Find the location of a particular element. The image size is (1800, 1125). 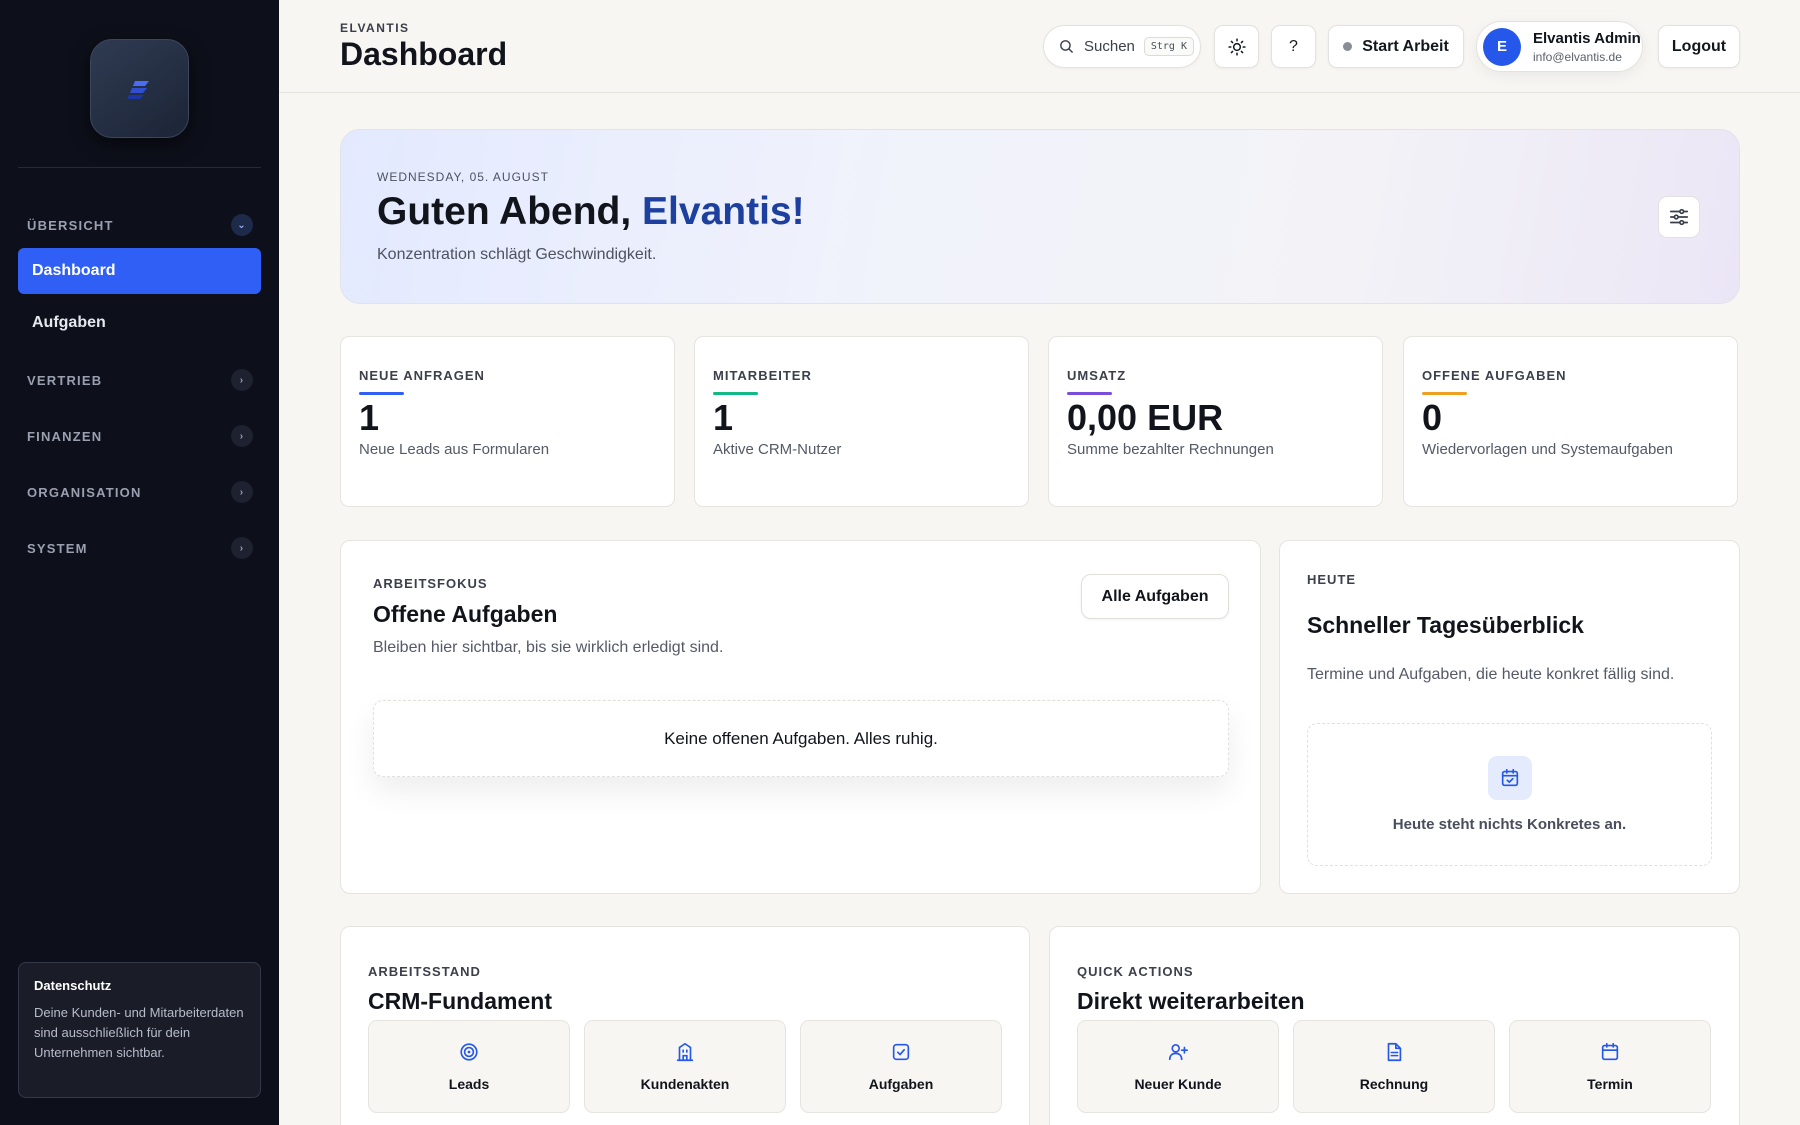

tile-aufgaben: Aufgaben is located at coordinates (901, 1066).